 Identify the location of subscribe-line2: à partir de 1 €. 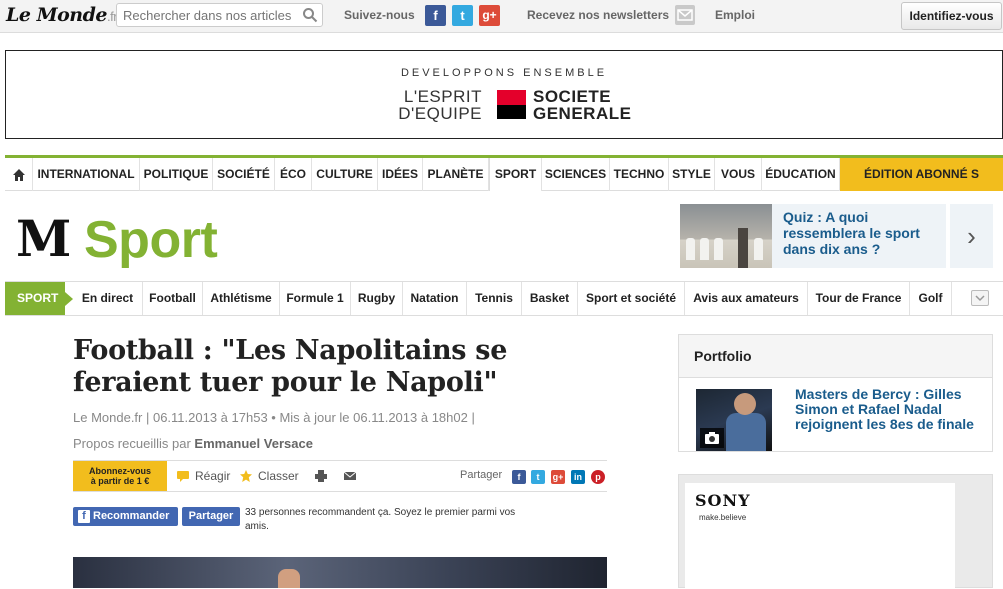
(120, 481).